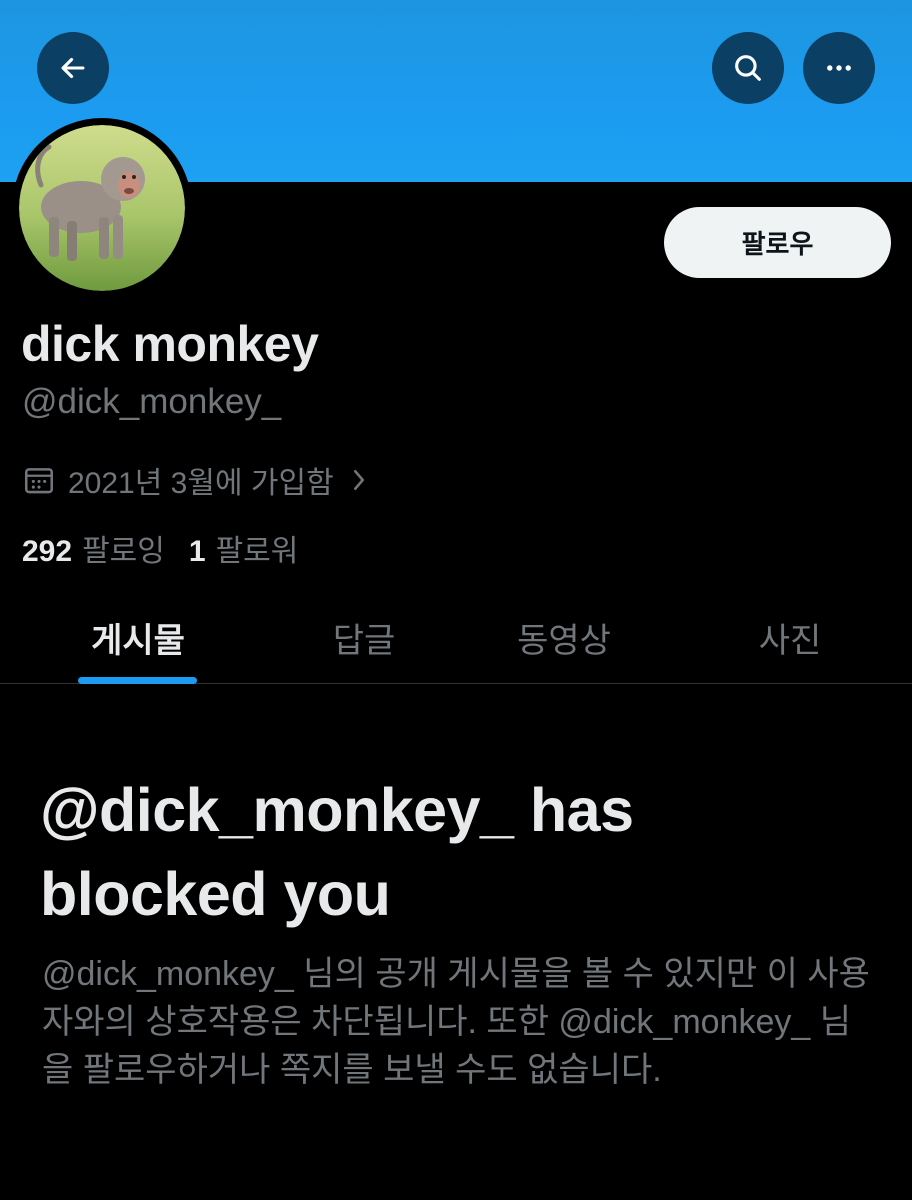 Image resolution: width=912 pixels, height=1200 pixels. I want to click on search-icon, so click(748, 68).